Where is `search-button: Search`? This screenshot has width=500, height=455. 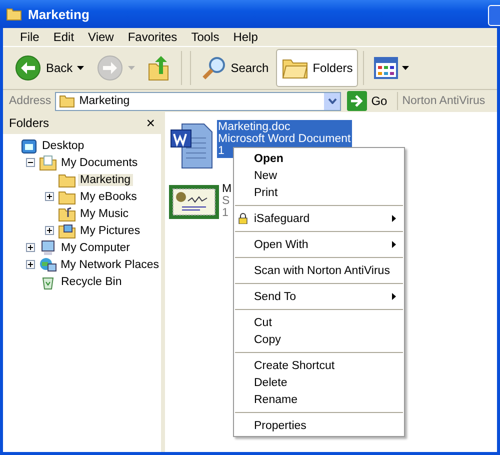 search-button: Search is located at coordinates (235, 68).